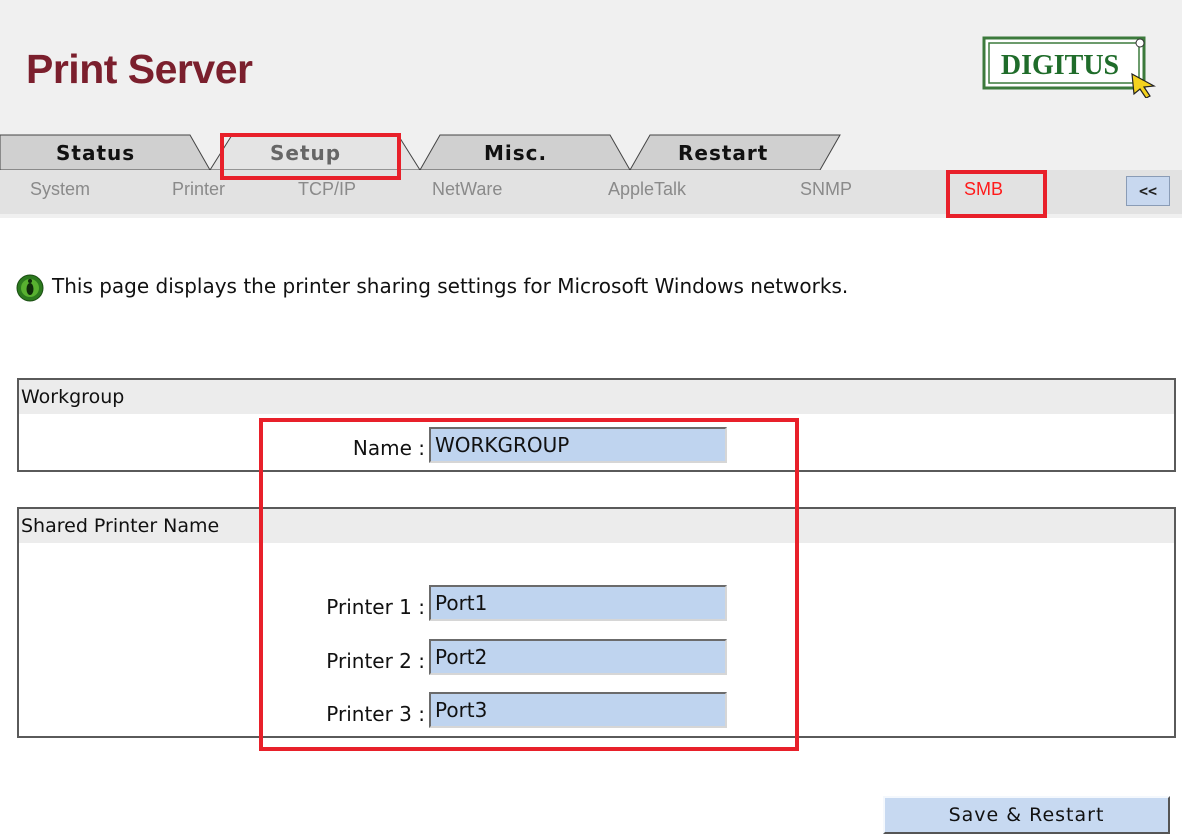  Describe the element at coordinates (1026, 815) in the screenshot. I see `save-restart-button: Save & Restart` at that location.